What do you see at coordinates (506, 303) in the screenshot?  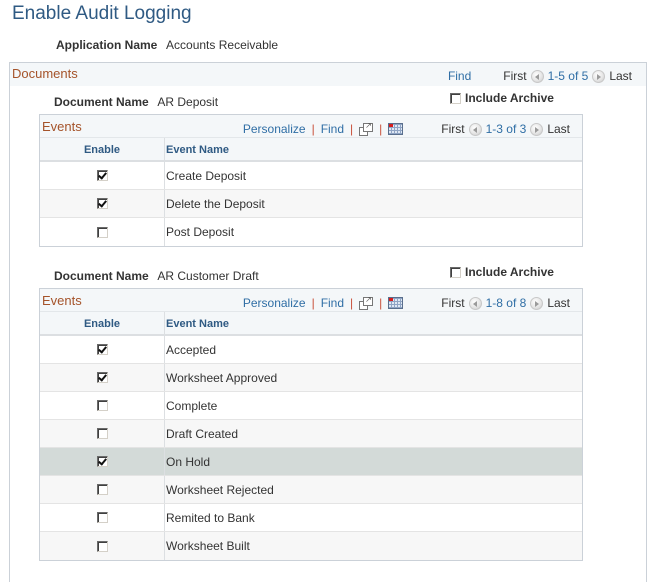 I see `range-text: 1-8 of 8` at bounding box center [506, 303].